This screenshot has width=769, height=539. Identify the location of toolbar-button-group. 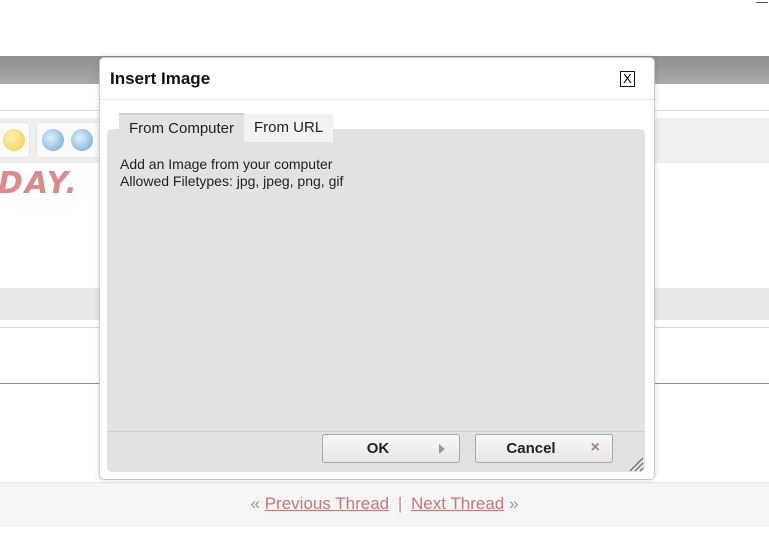
(69, 140).